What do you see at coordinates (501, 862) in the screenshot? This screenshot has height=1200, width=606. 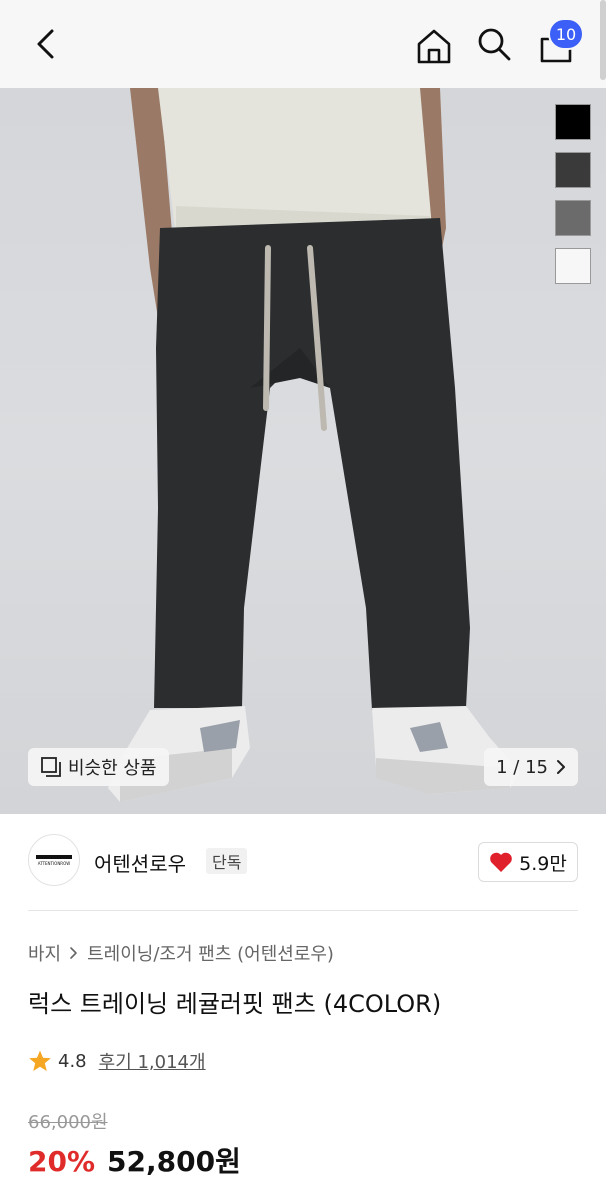 I see `heart-icon` at bounding box center [501, 862].